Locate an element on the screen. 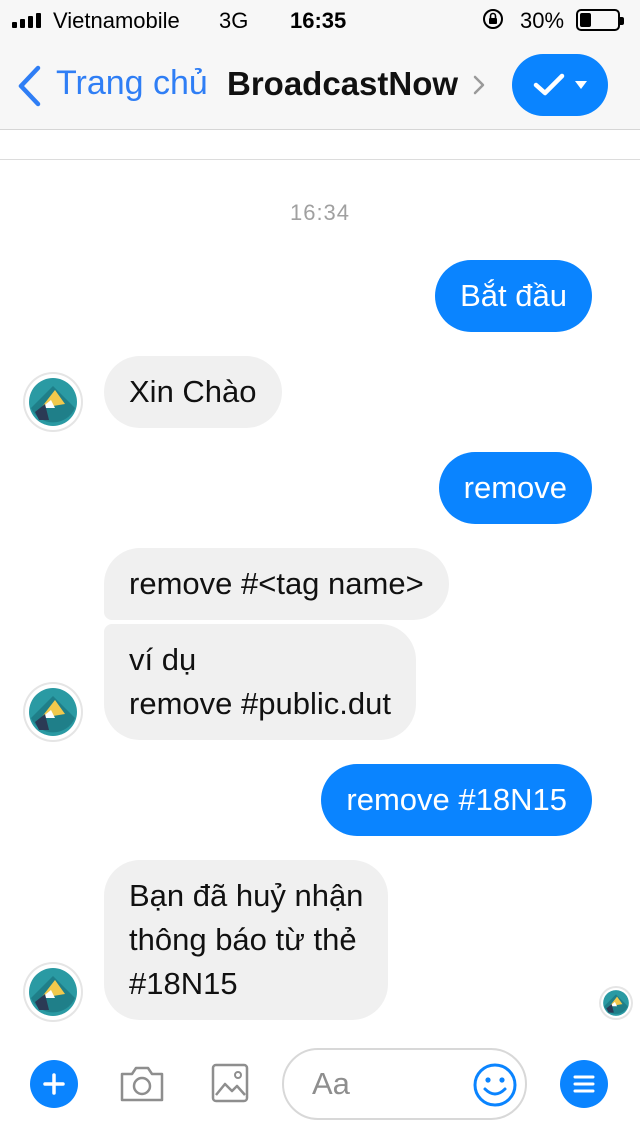  conversation-actions-button is located at coordinates (560, 85).